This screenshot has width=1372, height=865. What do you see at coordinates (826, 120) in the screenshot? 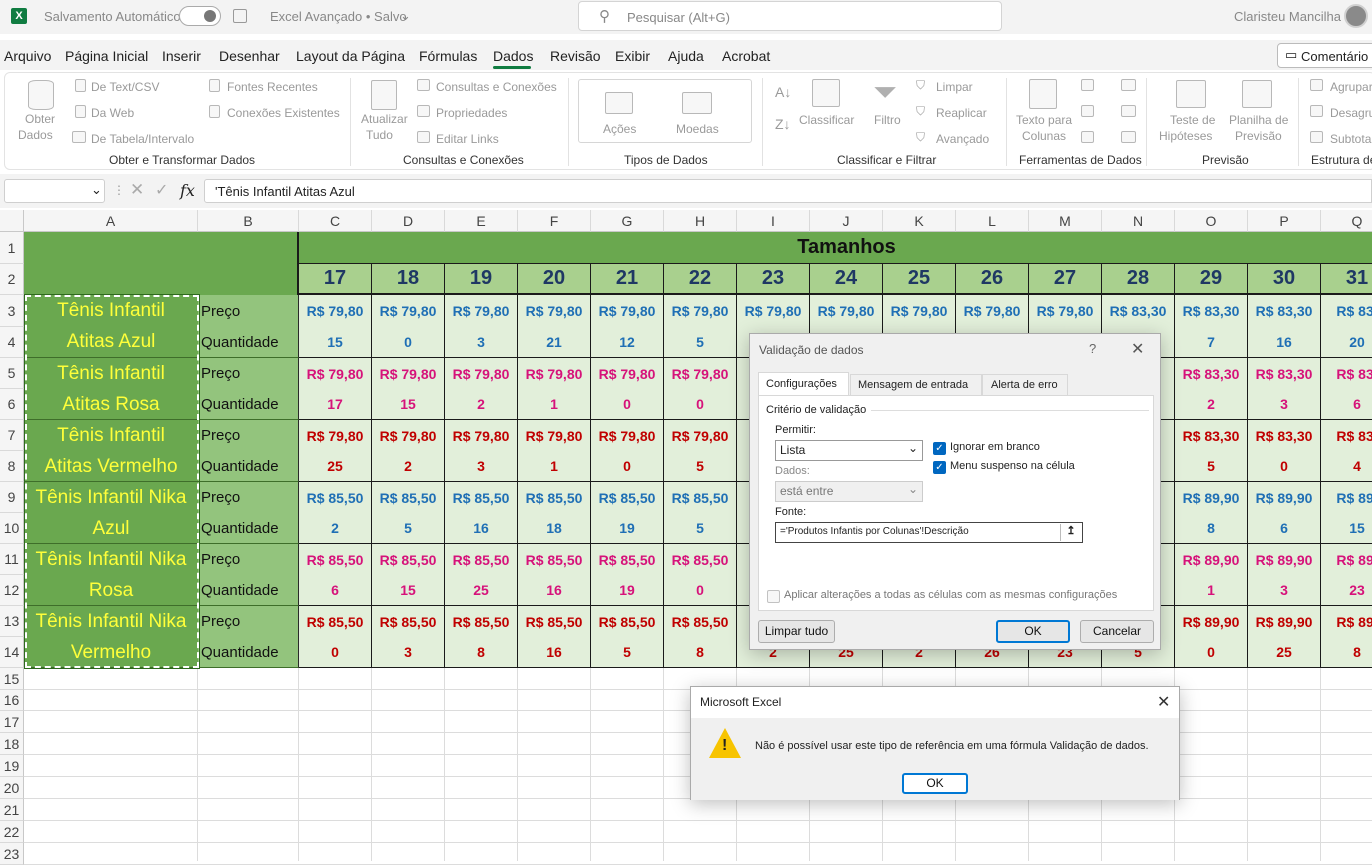
I see `classificar-button: Classificar` at bounding box center [826, 120].